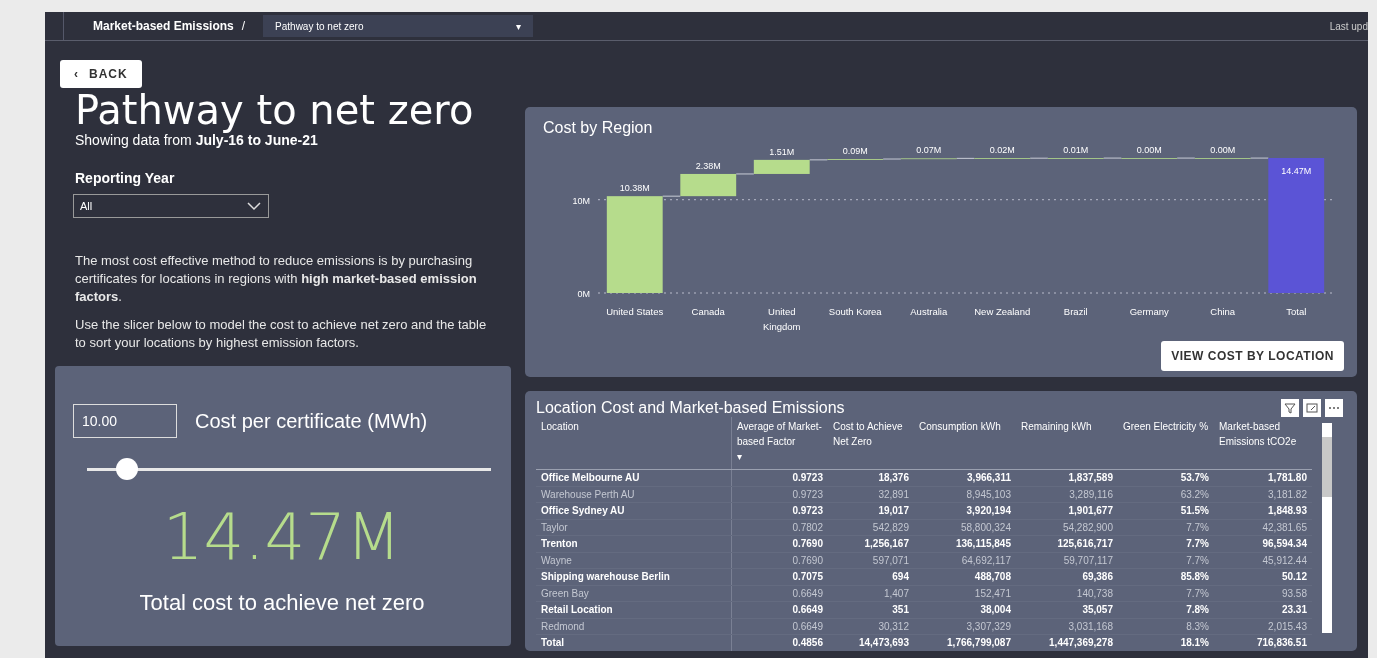 This screenshot has height=658, width=1377. I want to click on total-cost-value: 14.47M, so click(282, 537).